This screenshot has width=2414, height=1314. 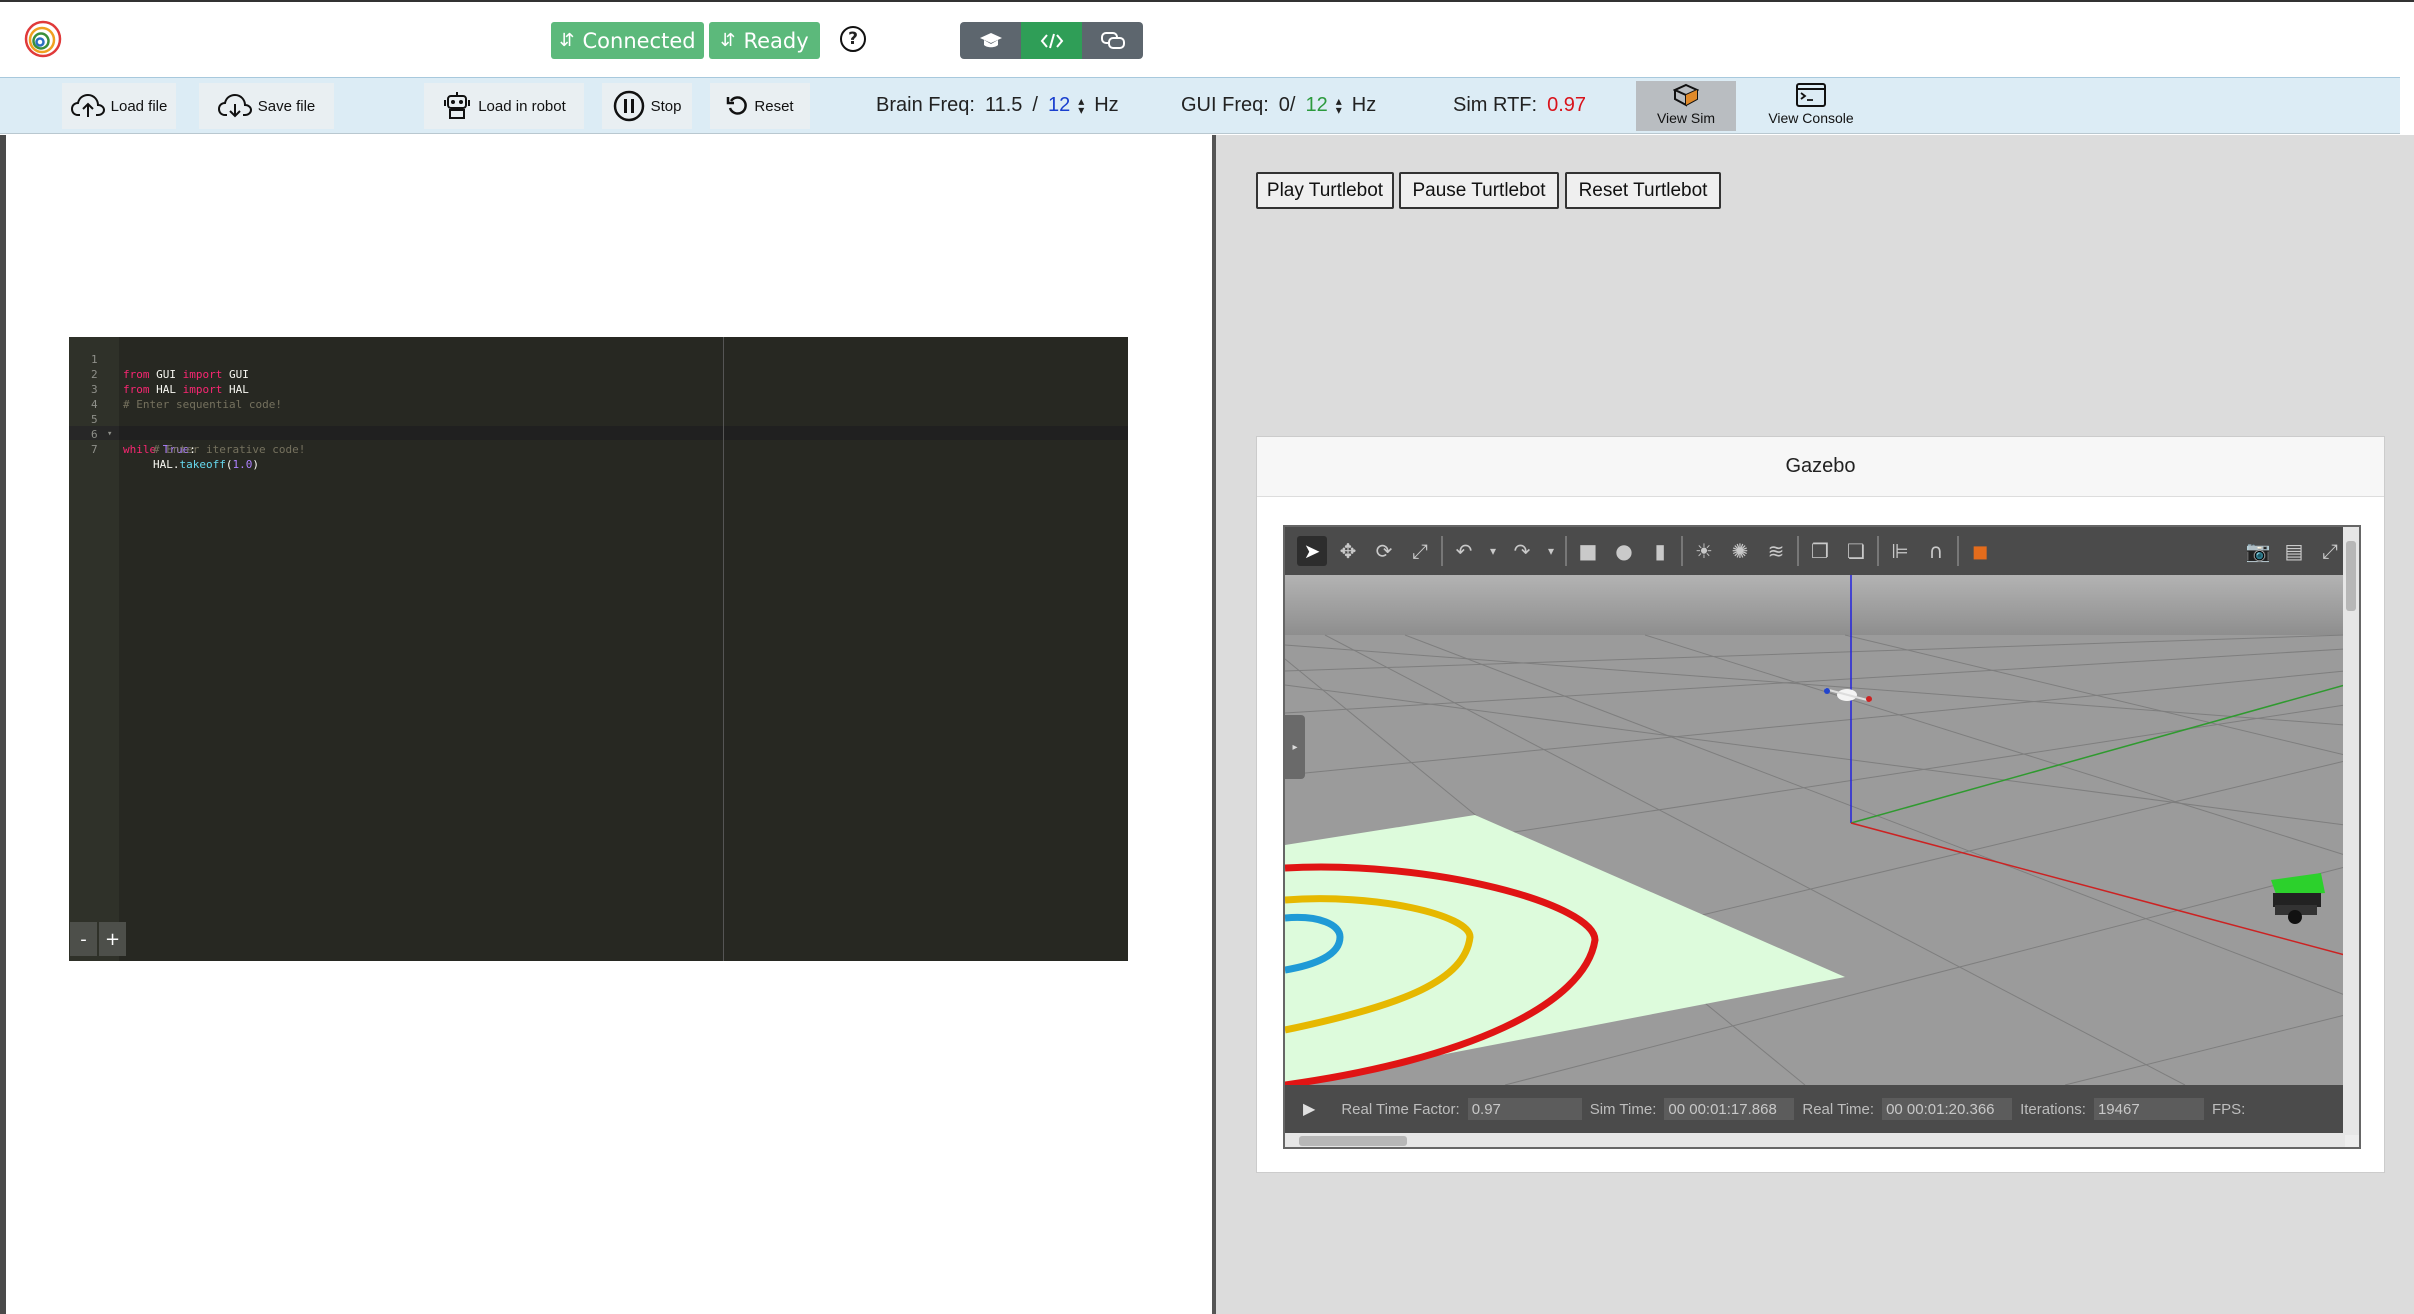 I want to click on fps-label: FPS:, so click(x=2228, y=1109).